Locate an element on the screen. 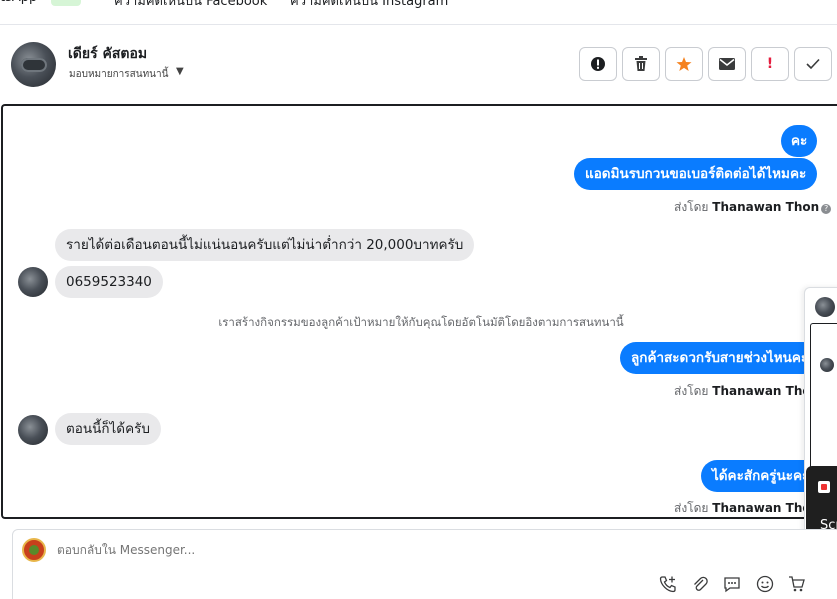  message-outgoing: แอดมินรบกวนขอเบอร์ติดต่อได้ไหมคะ is located at coordinates (696, 174).